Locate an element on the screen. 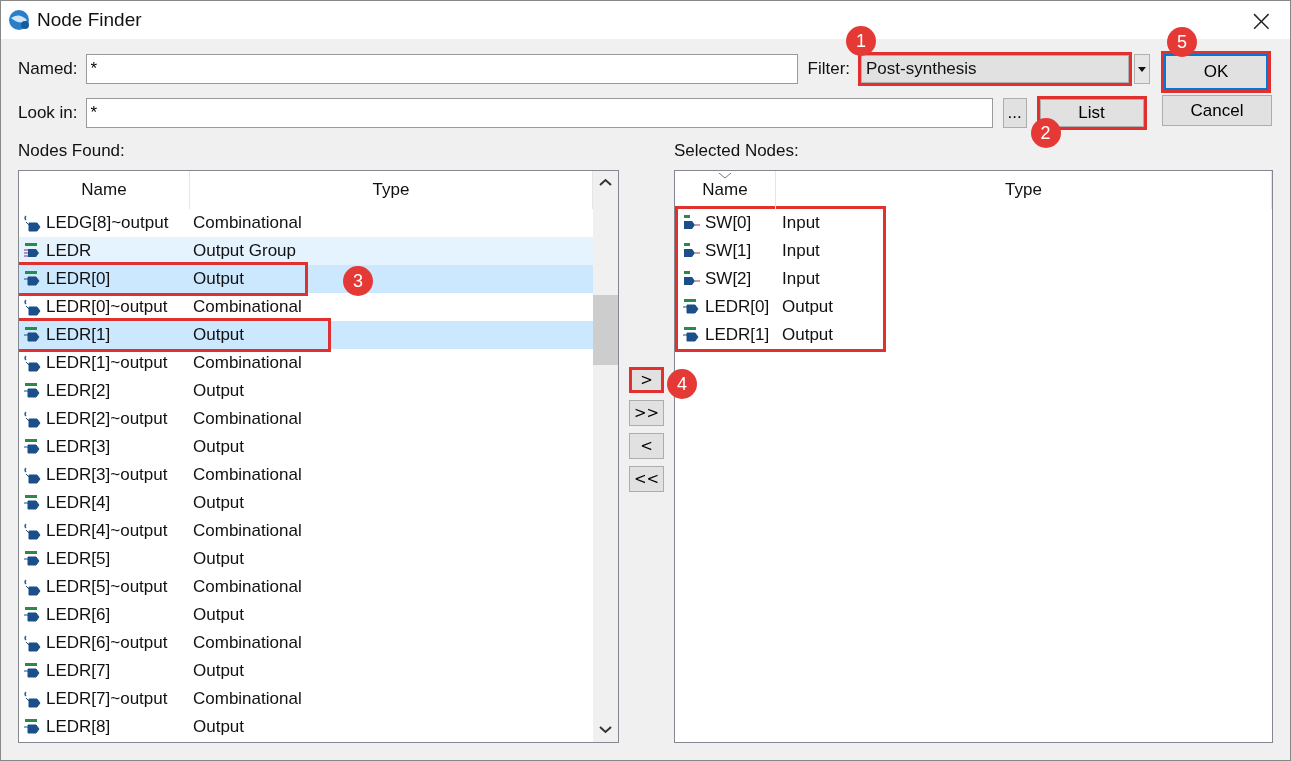  node-row: LEDR[6]~output Combinational is located at coordinates (306, 643).